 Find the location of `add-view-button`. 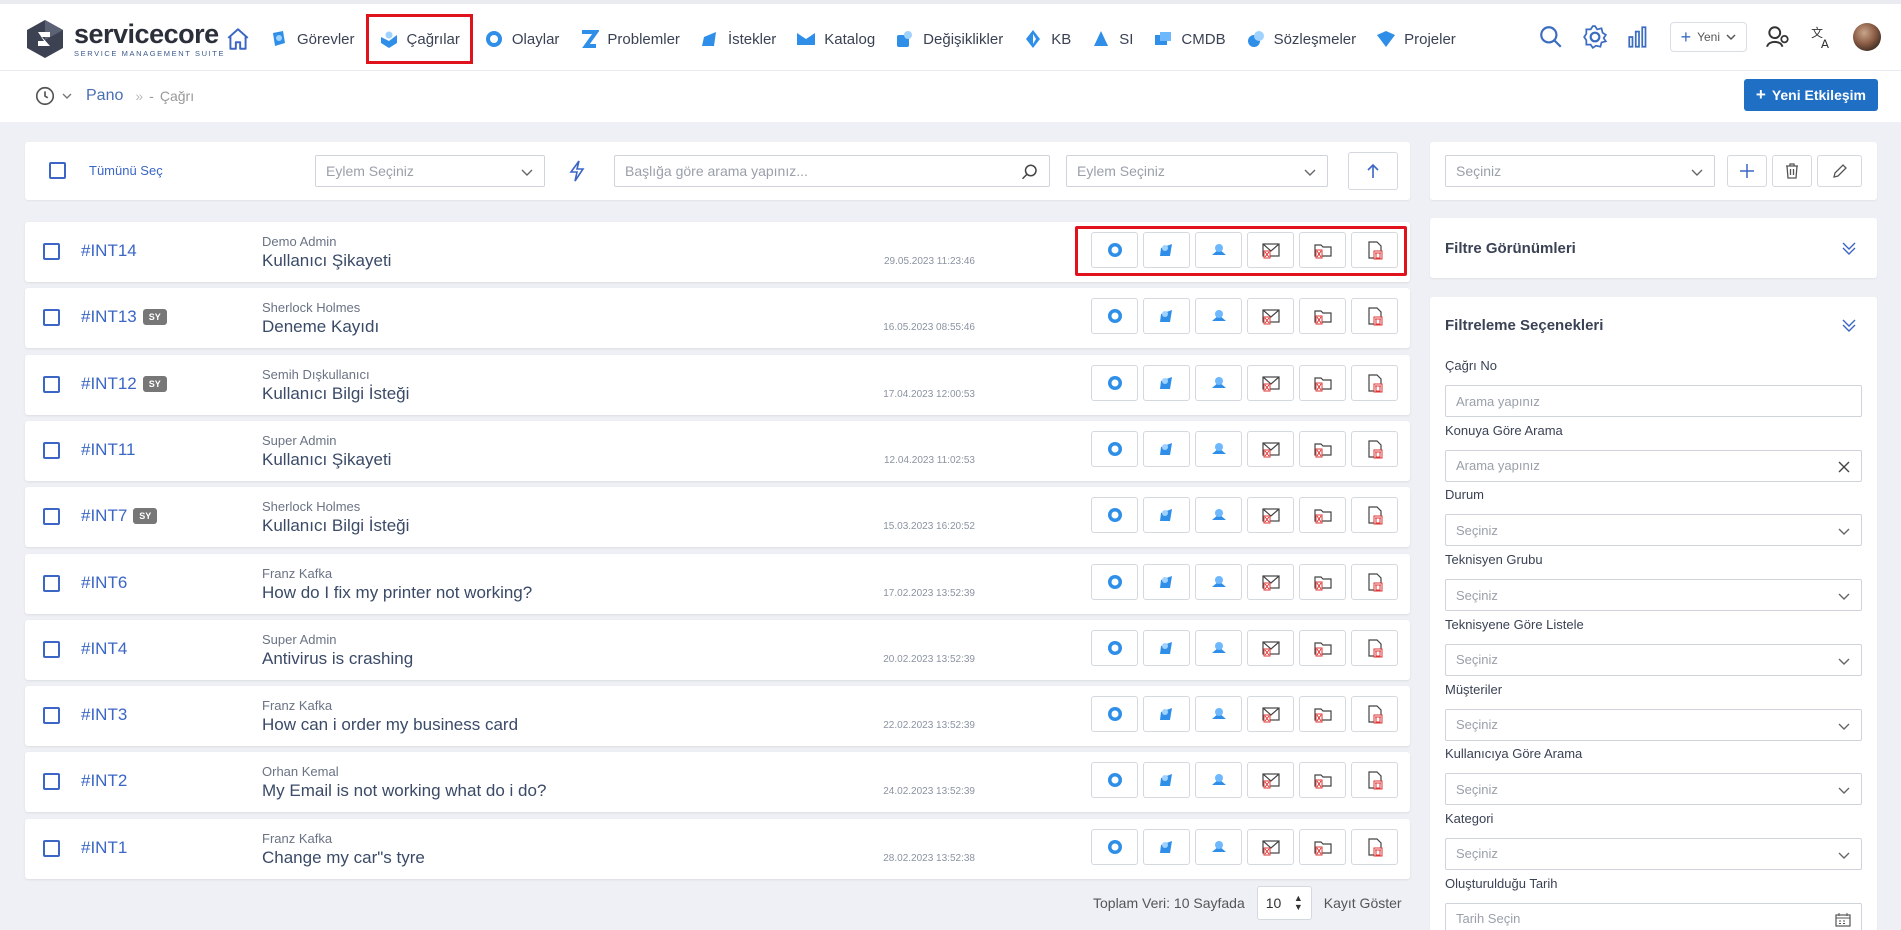

add-view-button is located at coordinates (1747, 171).